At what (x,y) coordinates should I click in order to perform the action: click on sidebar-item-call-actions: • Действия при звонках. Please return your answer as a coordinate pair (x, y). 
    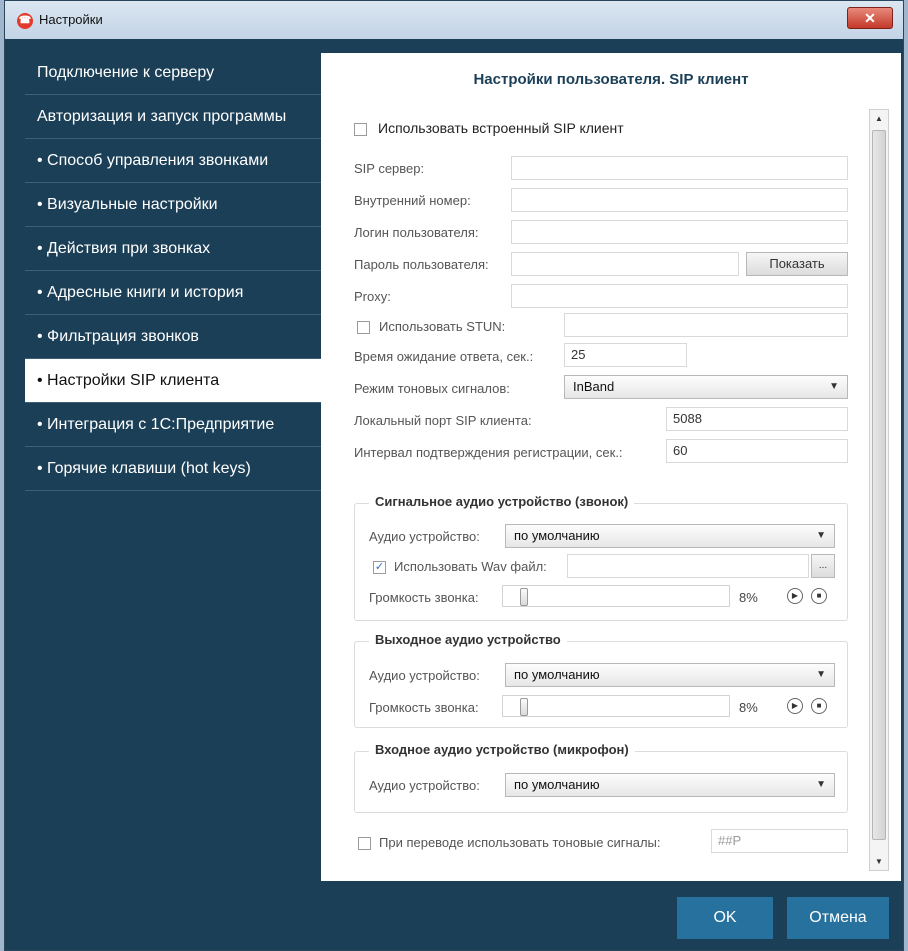
    Looking at the image, I should click on (175, 249).